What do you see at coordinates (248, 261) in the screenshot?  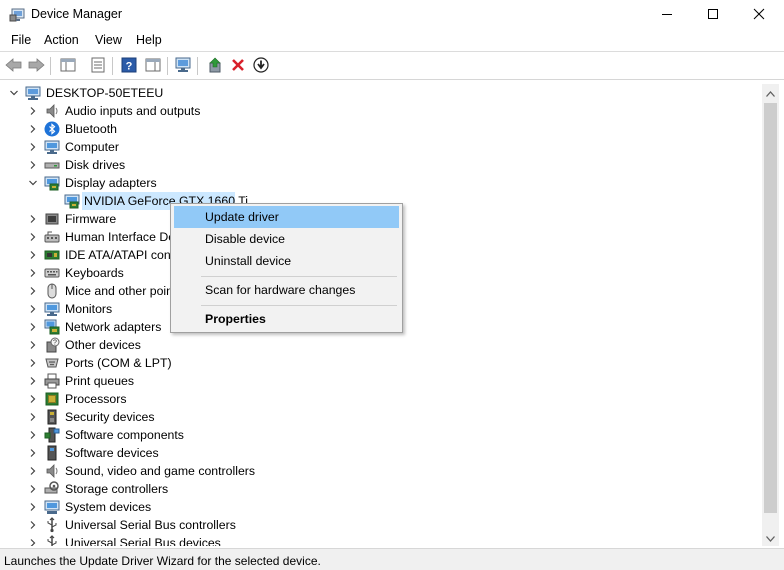 I see `menu-item-label: Uninstall device` at bounding box center [248, 261].